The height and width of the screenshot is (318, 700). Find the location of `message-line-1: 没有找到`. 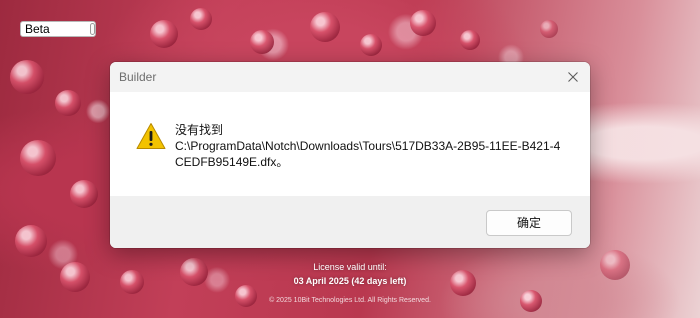

message-line-1: 没有找到 is located at coordinates (199, 130).